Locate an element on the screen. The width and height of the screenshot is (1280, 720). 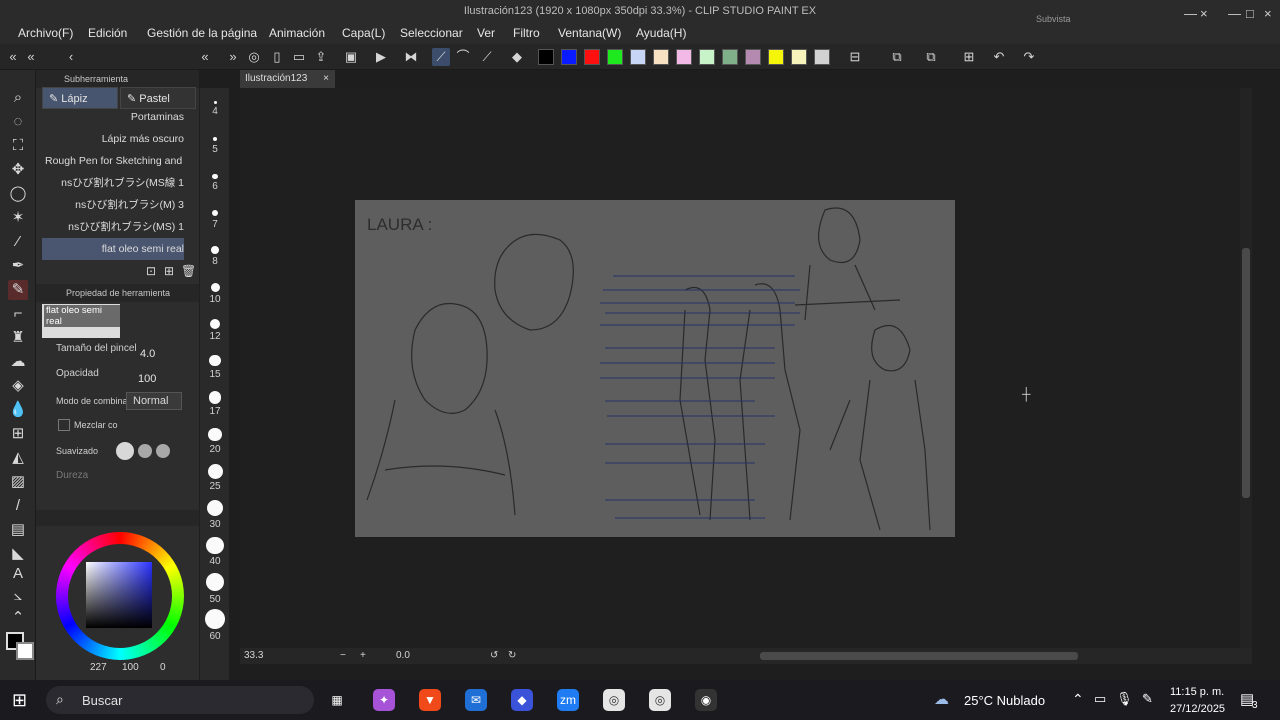
undo-icon: ↶ is located at coordinates (999, 57).